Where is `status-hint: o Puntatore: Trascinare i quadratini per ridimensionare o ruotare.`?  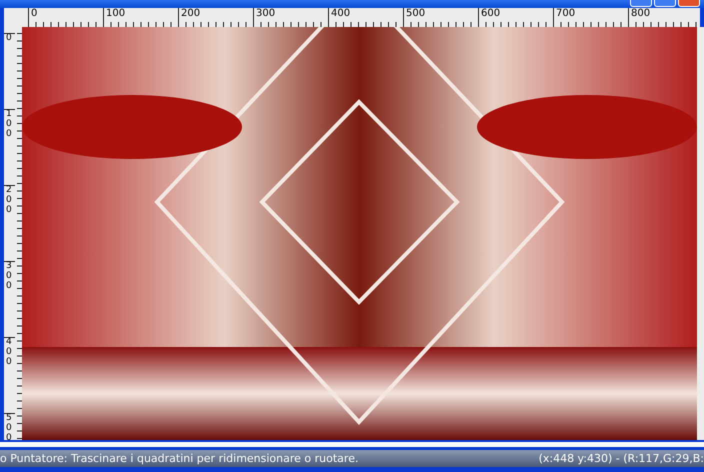 status-hint: o Puntatore: Trascinare i quadratini per ridimensionare o ruotare. is located at coordinates (179, 458).